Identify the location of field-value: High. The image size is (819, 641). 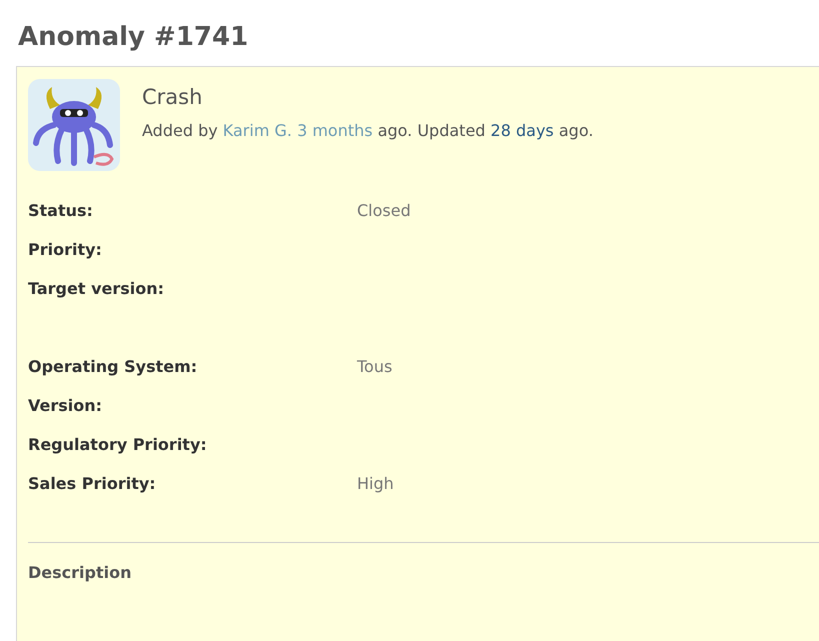
(375, 483).